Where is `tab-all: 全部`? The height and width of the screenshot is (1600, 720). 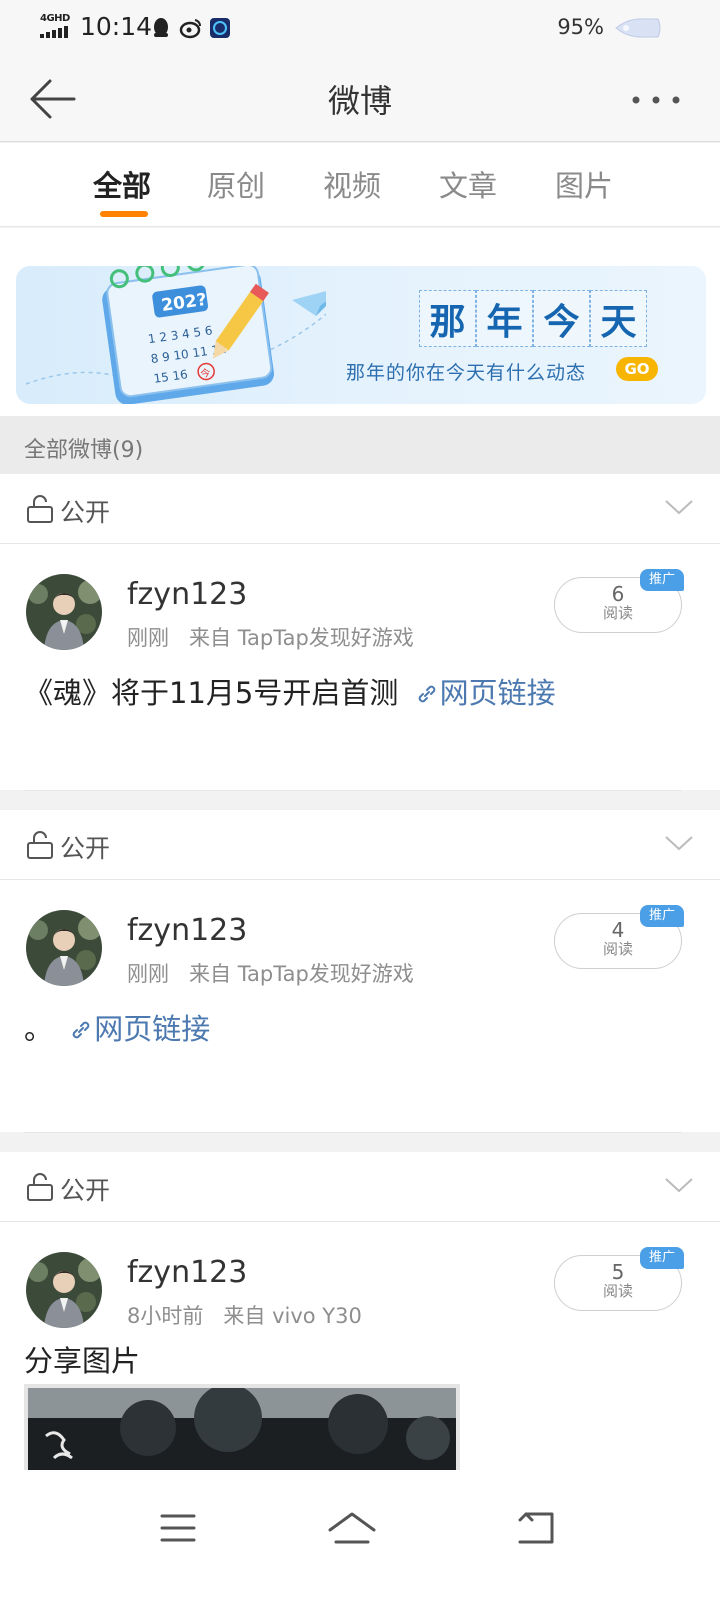 tab-all: 全部 is located at coordinates (122, 184).